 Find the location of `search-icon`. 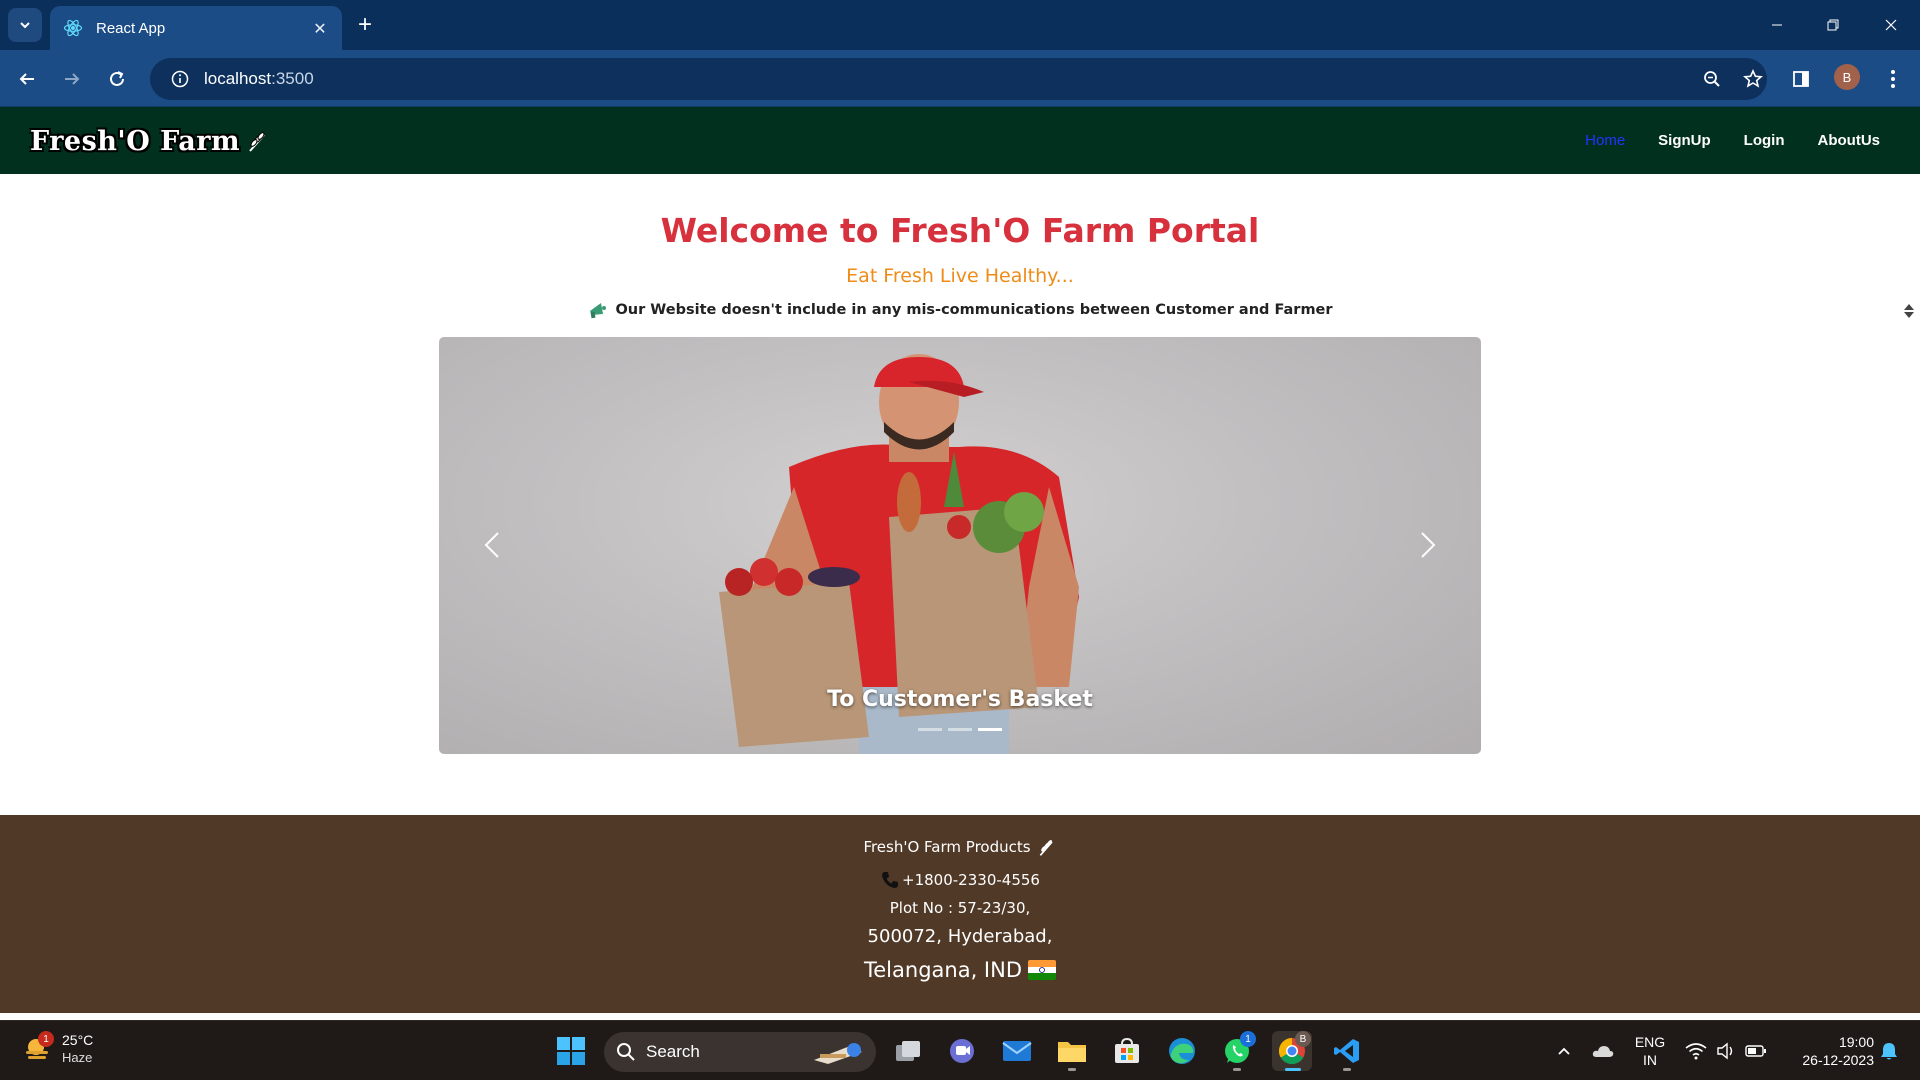

search-icon is located at coordinates (626, 1052).